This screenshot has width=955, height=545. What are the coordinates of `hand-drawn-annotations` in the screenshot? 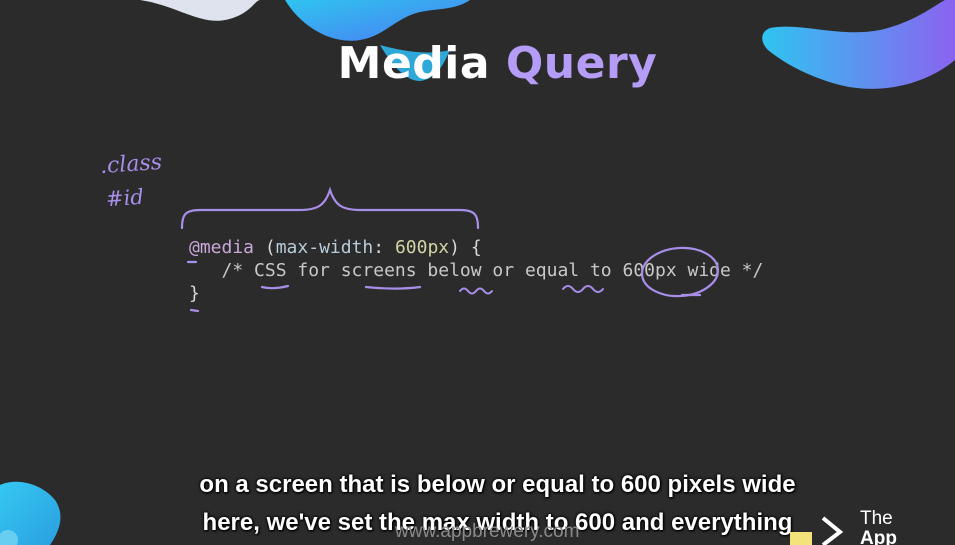 It's located at (450, 249).